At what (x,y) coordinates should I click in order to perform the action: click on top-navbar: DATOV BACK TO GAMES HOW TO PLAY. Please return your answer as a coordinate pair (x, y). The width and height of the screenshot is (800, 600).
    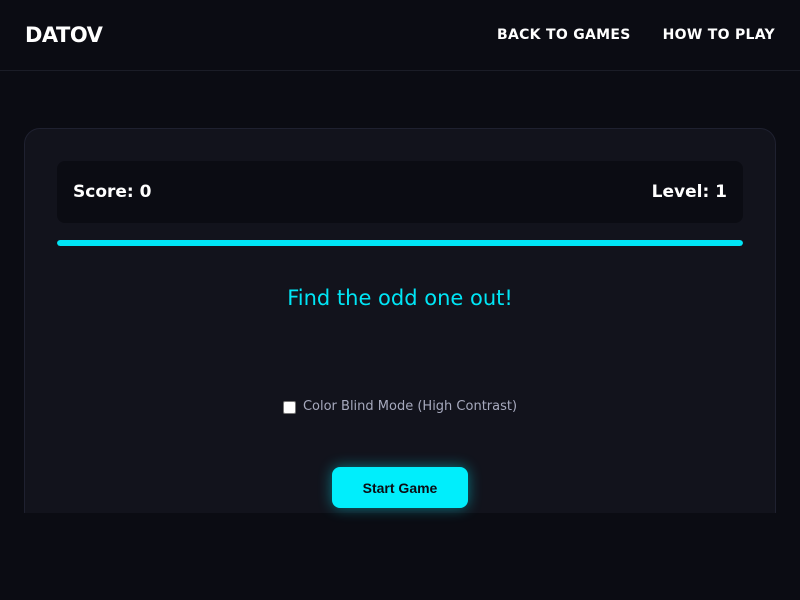
    Looking at the image, I should click on (400, 35).